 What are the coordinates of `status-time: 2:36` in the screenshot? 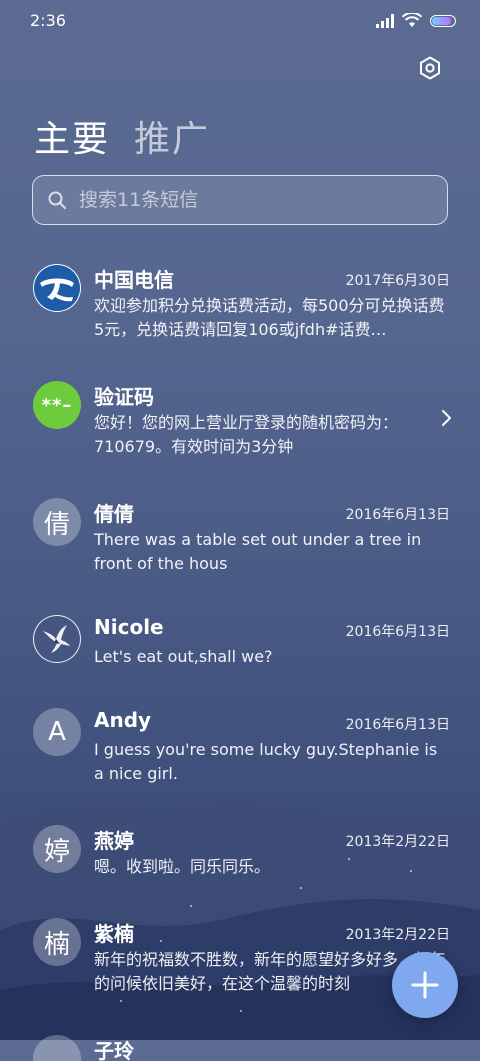 It's located at (48, 20).